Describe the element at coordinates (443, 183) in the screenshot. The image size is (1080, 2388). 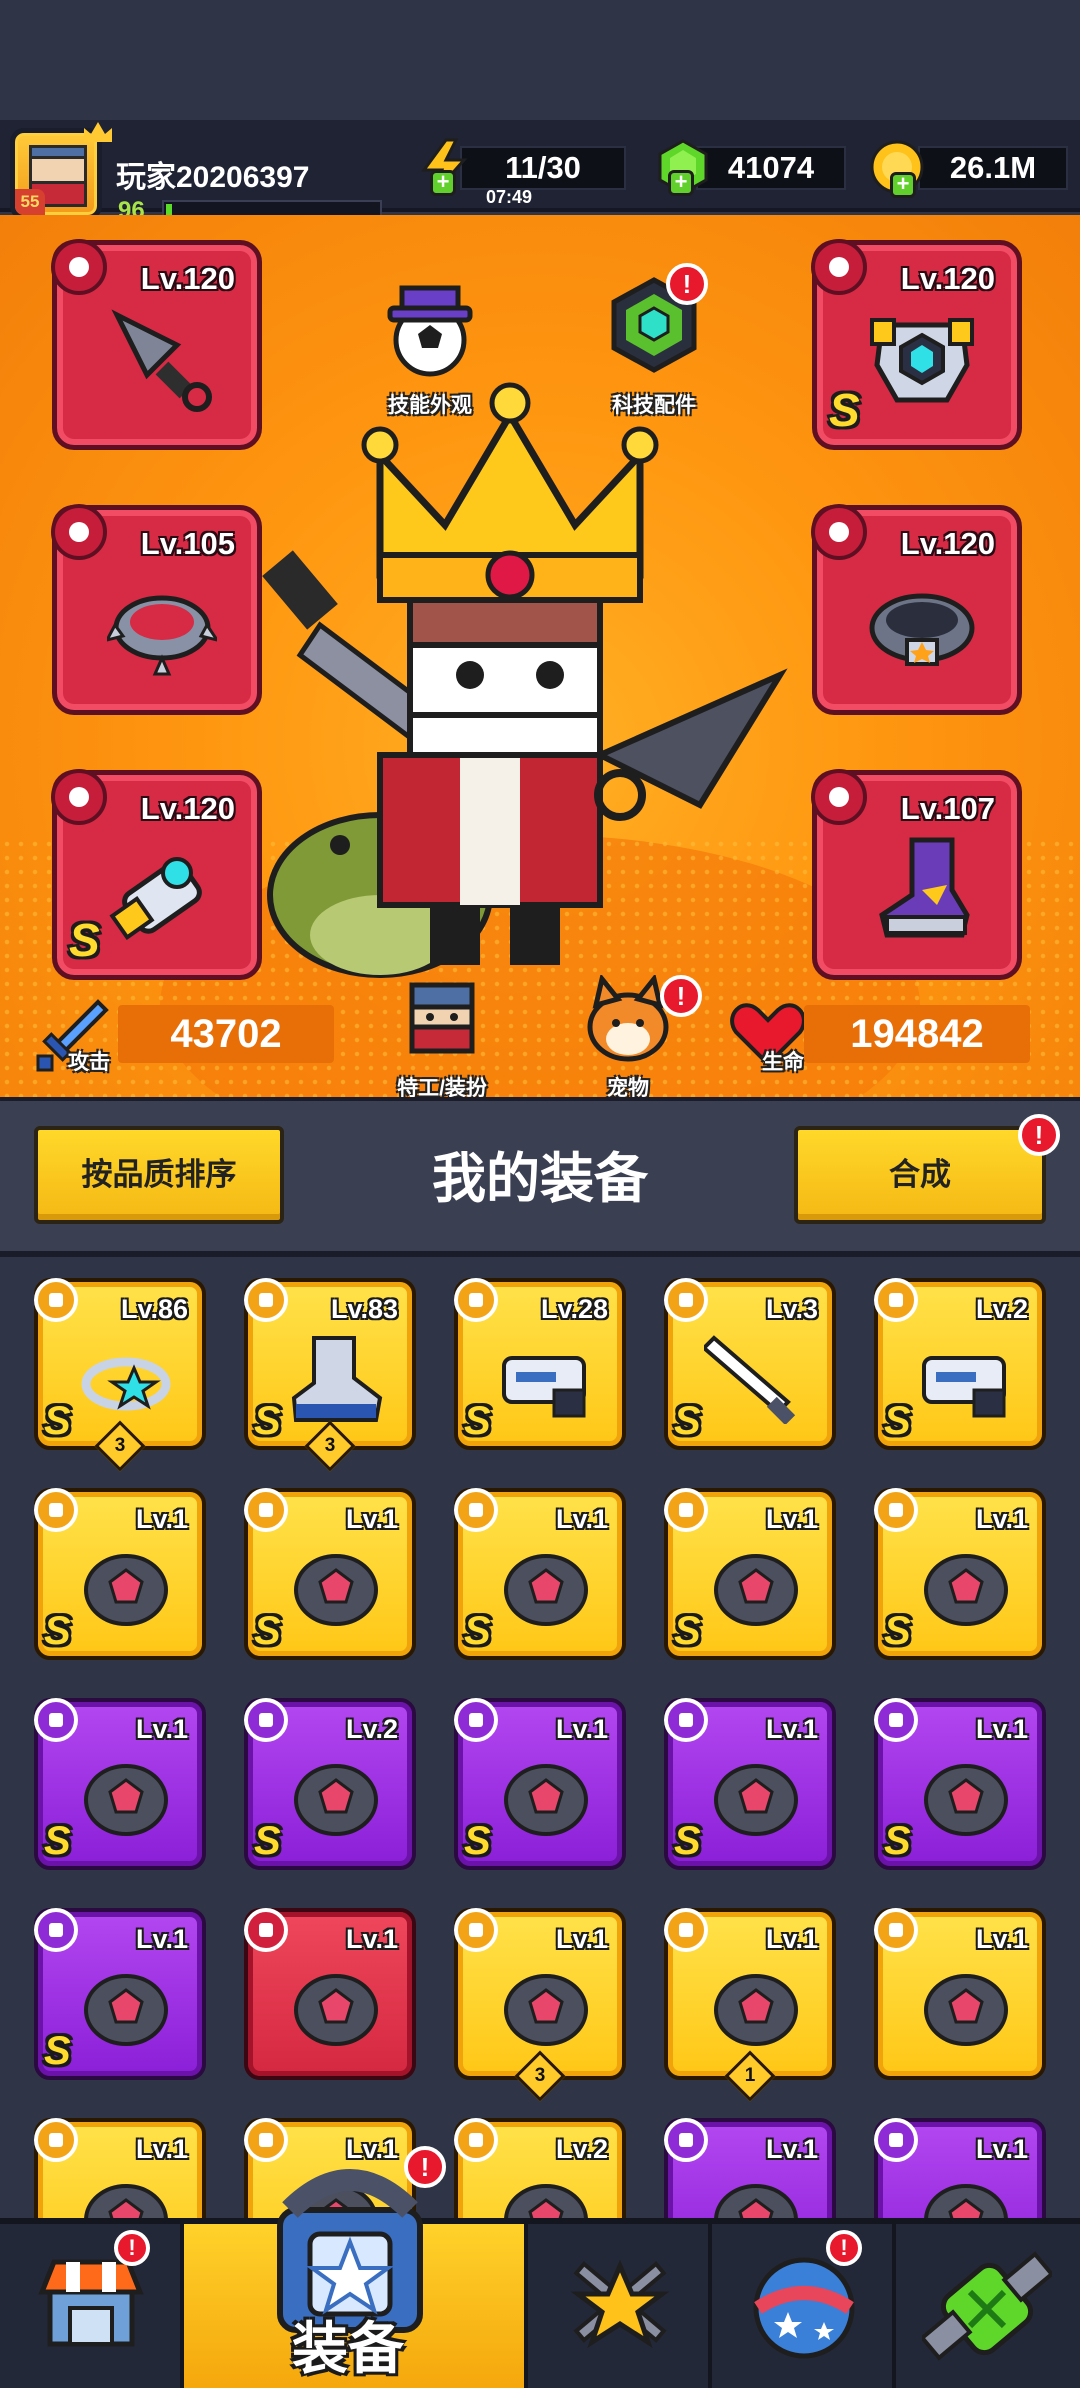
I see `energy-add-button: +` at that location.